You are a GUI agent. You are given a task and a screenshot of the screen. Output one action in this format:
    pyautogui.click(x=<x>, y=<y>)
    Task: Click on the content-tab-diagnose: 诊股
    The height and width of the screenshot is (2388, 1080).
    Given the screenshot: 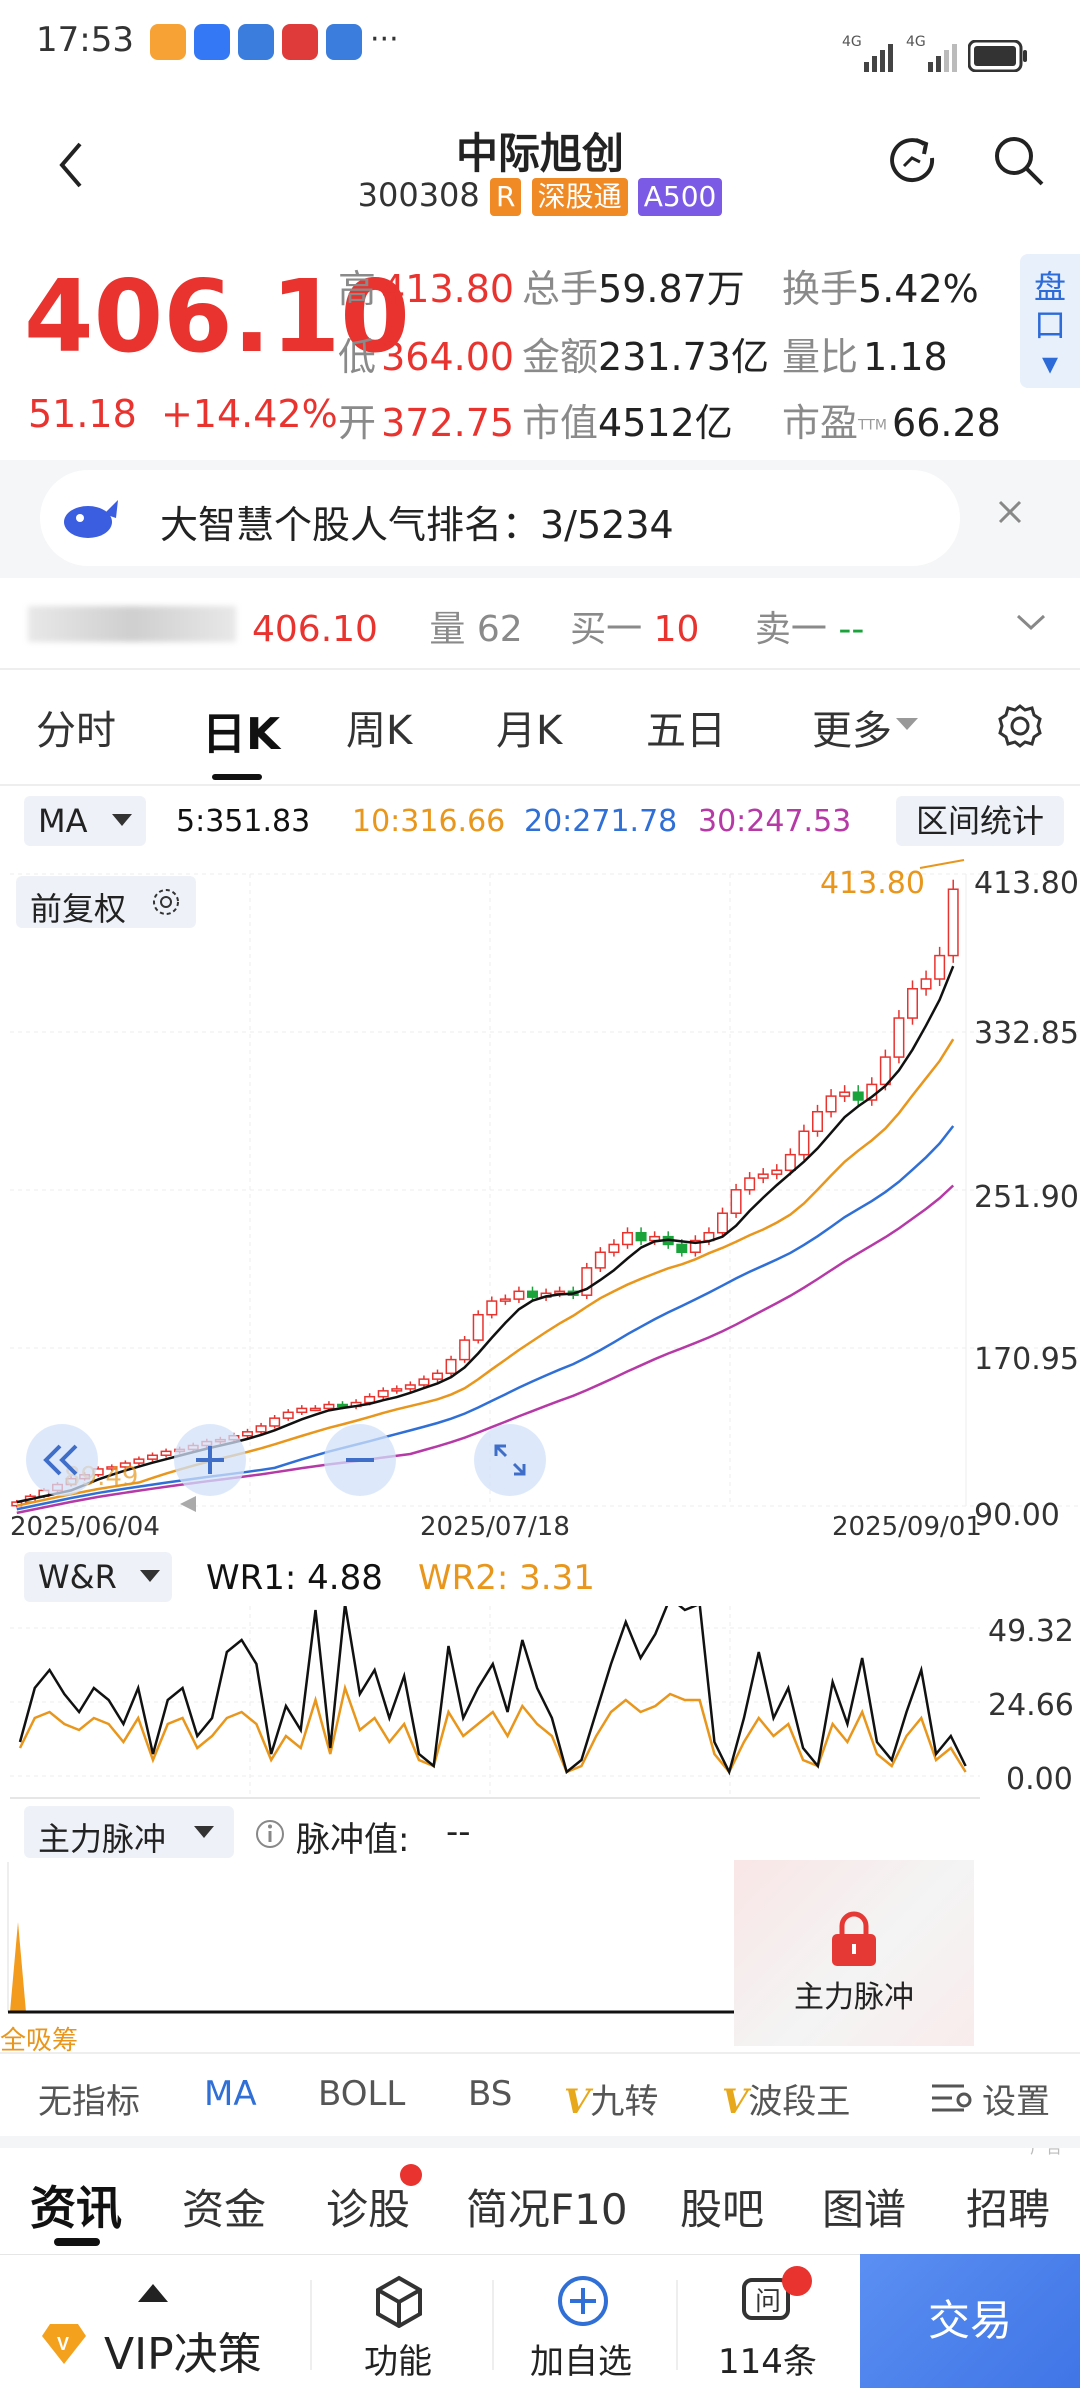 What is the action you would take?
    pyautogui.click(x=368, y=2206)
    